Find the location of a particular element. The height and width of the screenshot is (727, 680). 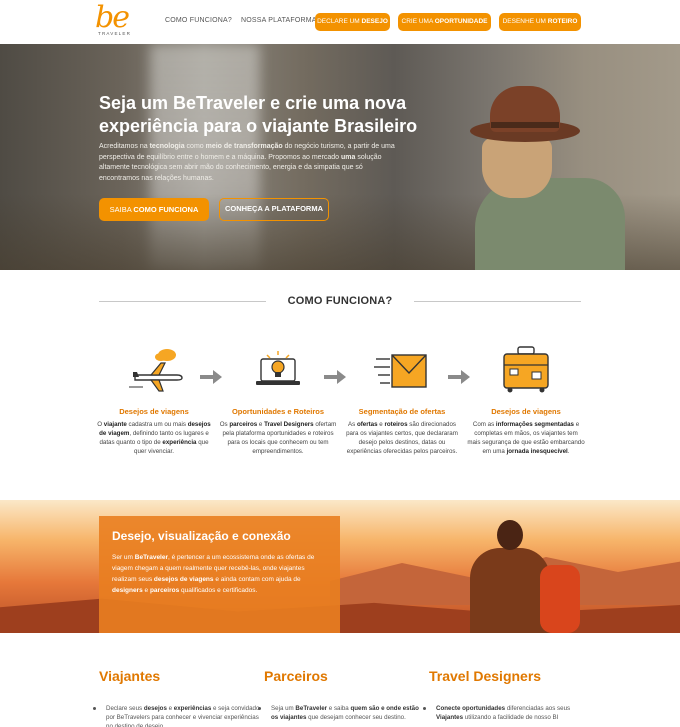

column-title-travel-designers: Travel Designers is located at coordinates (485, 676).